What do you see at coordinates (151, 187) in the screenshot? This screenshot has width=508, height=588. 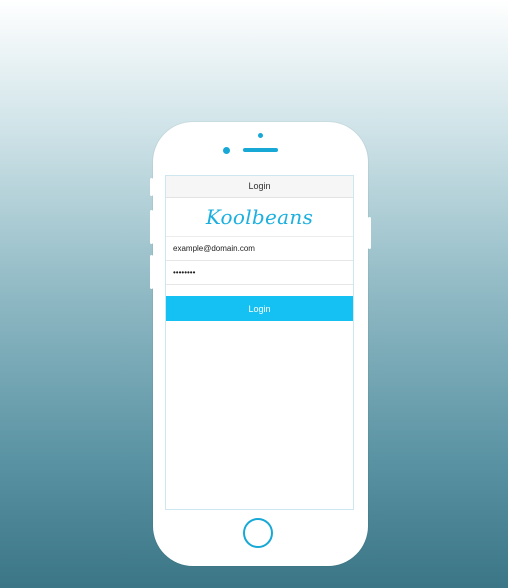 I see `mute-switch` at bounding box center [151, 187].